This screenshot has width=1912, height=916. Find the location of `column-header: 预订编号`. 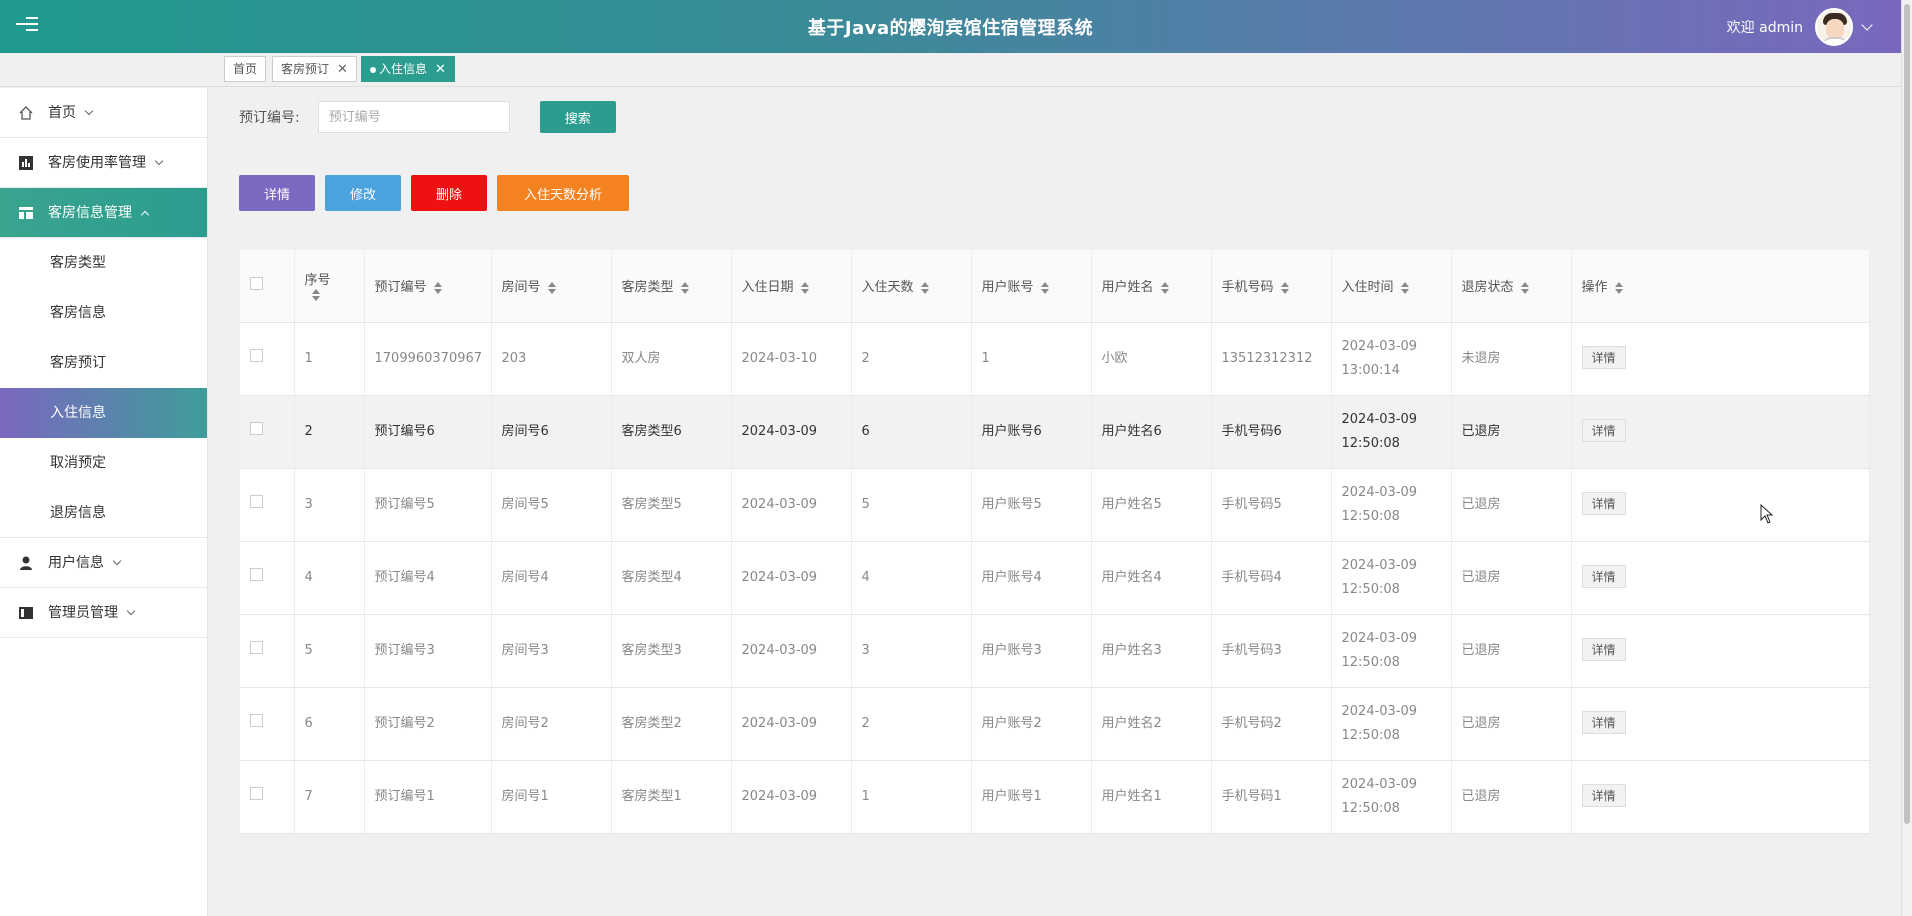

column-header: 预订编号 is located at coordinates (428, 286).